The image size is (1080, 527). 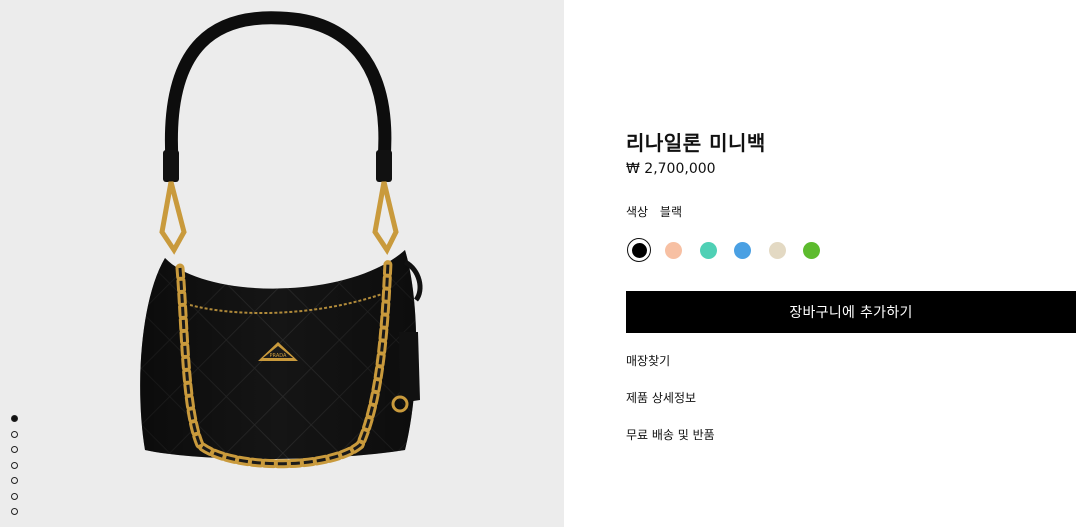 I want to click on color-swatch-green, so click(x=812, y=250).